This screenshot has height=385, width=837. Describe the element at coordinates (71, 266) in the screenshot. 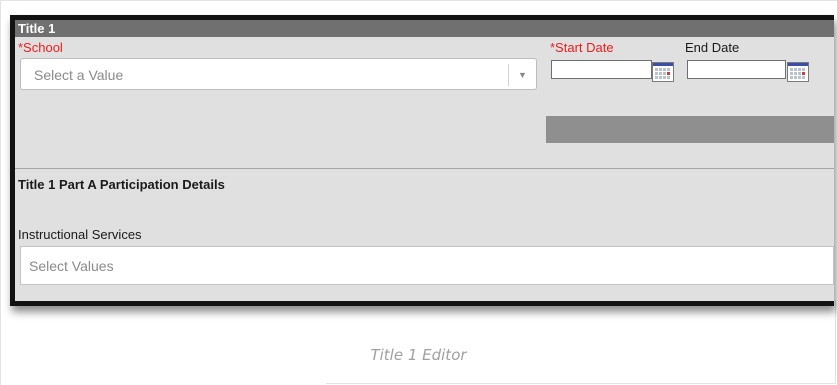

I see `instructional-services-placeholder: Select Values` at that location.